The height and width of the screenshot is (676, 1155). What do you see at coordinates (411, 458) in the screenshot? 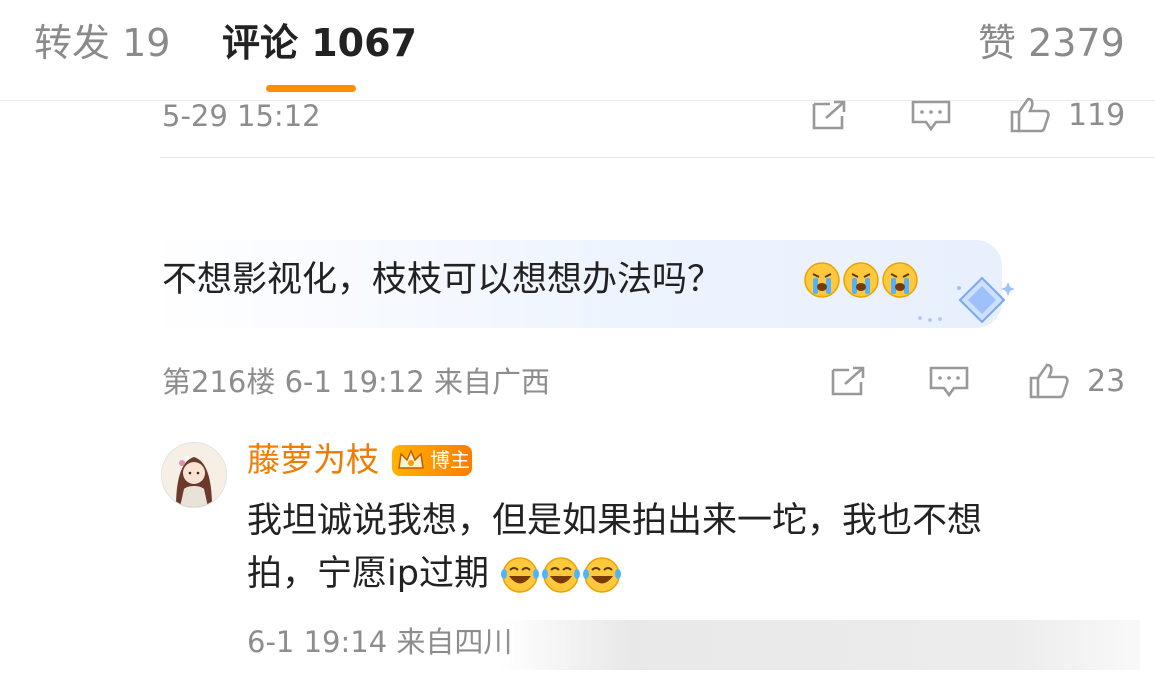
I see `crown-icon` at bounding box center [411, 458].